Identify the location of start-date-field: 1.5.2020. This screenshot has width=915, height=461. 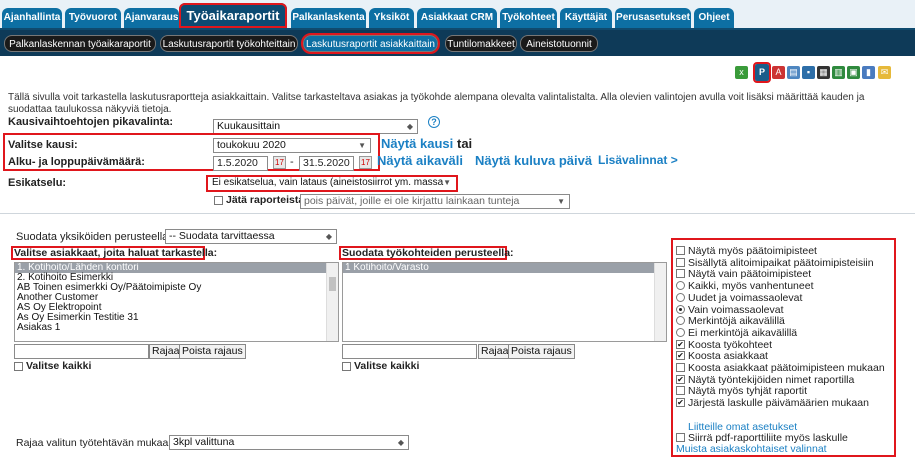
(240, 163).